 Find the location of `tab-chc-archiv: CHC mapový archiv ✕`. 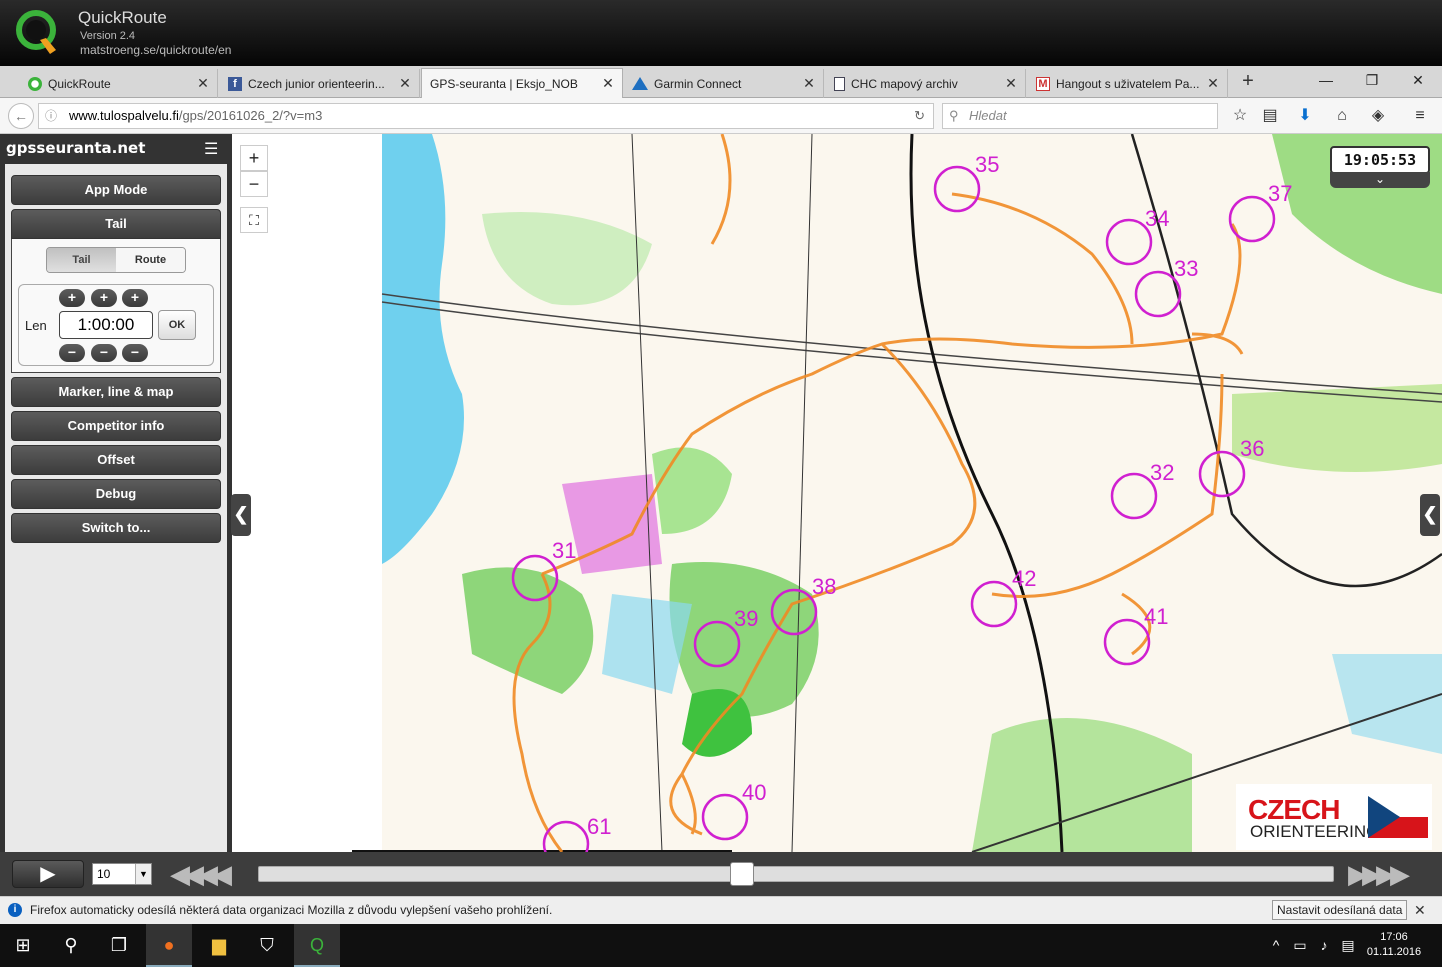

tab-chc-archiv: CHC mapový archiv ✕ is located at coordinates (926, 83).